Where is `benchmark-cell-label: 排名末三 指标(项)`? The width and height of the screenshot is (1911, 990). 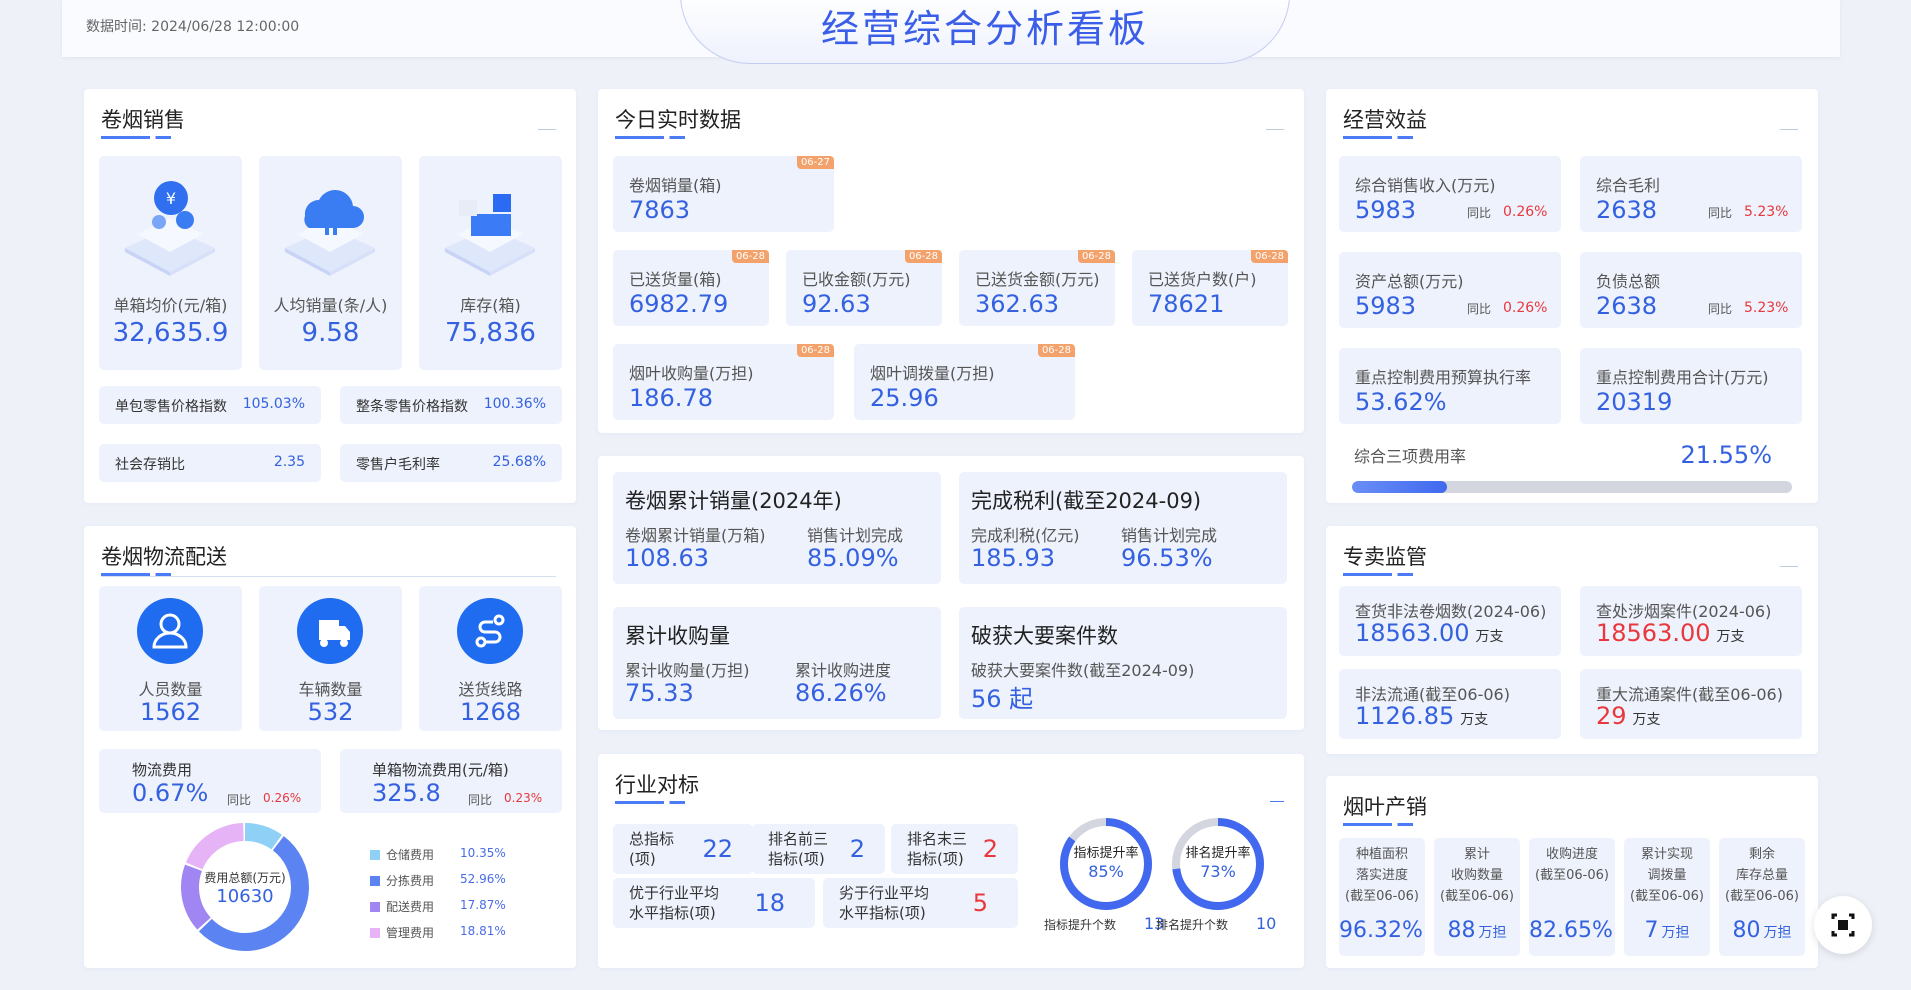
benchmark-cell-label: 排名末三 指标(项) is located at coordinates (937, 849).